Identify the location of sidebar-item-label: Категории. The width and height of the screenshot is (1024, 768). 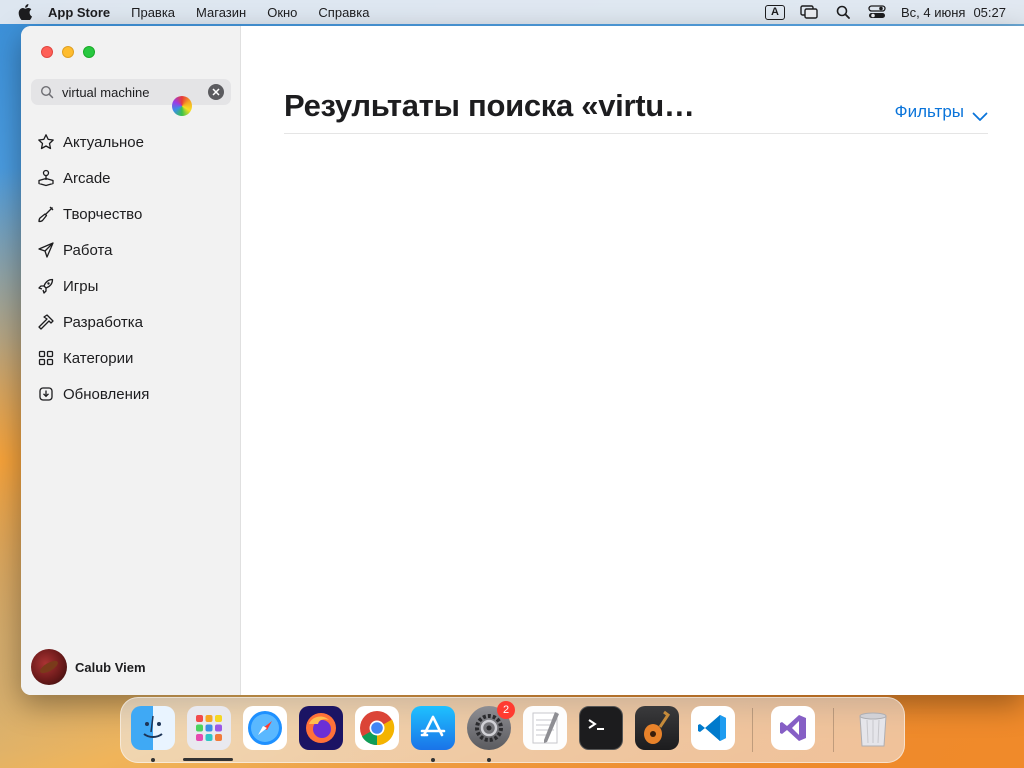
(98, 358).